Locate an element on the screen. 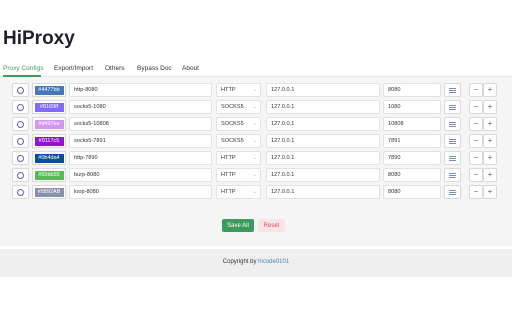 Image resolution: width=512 pixels, height=320 pixels. save-all-button: Save All is located at coordinates (238, 225).